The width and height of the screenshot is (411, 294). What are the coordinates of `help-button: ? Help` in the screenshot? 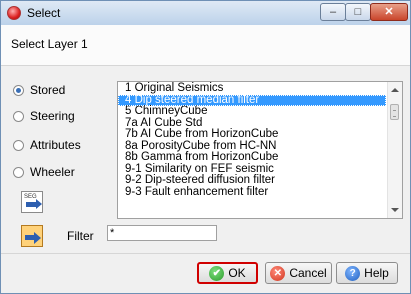 It's located at (367, 273).